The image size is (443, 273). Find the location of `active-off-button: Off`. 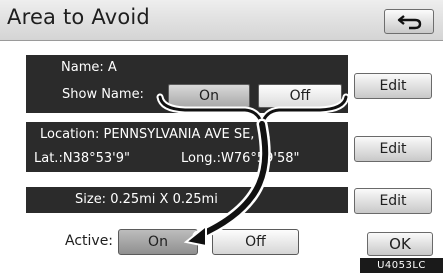

active-off-button: Off is located at coordinates (255, 242).